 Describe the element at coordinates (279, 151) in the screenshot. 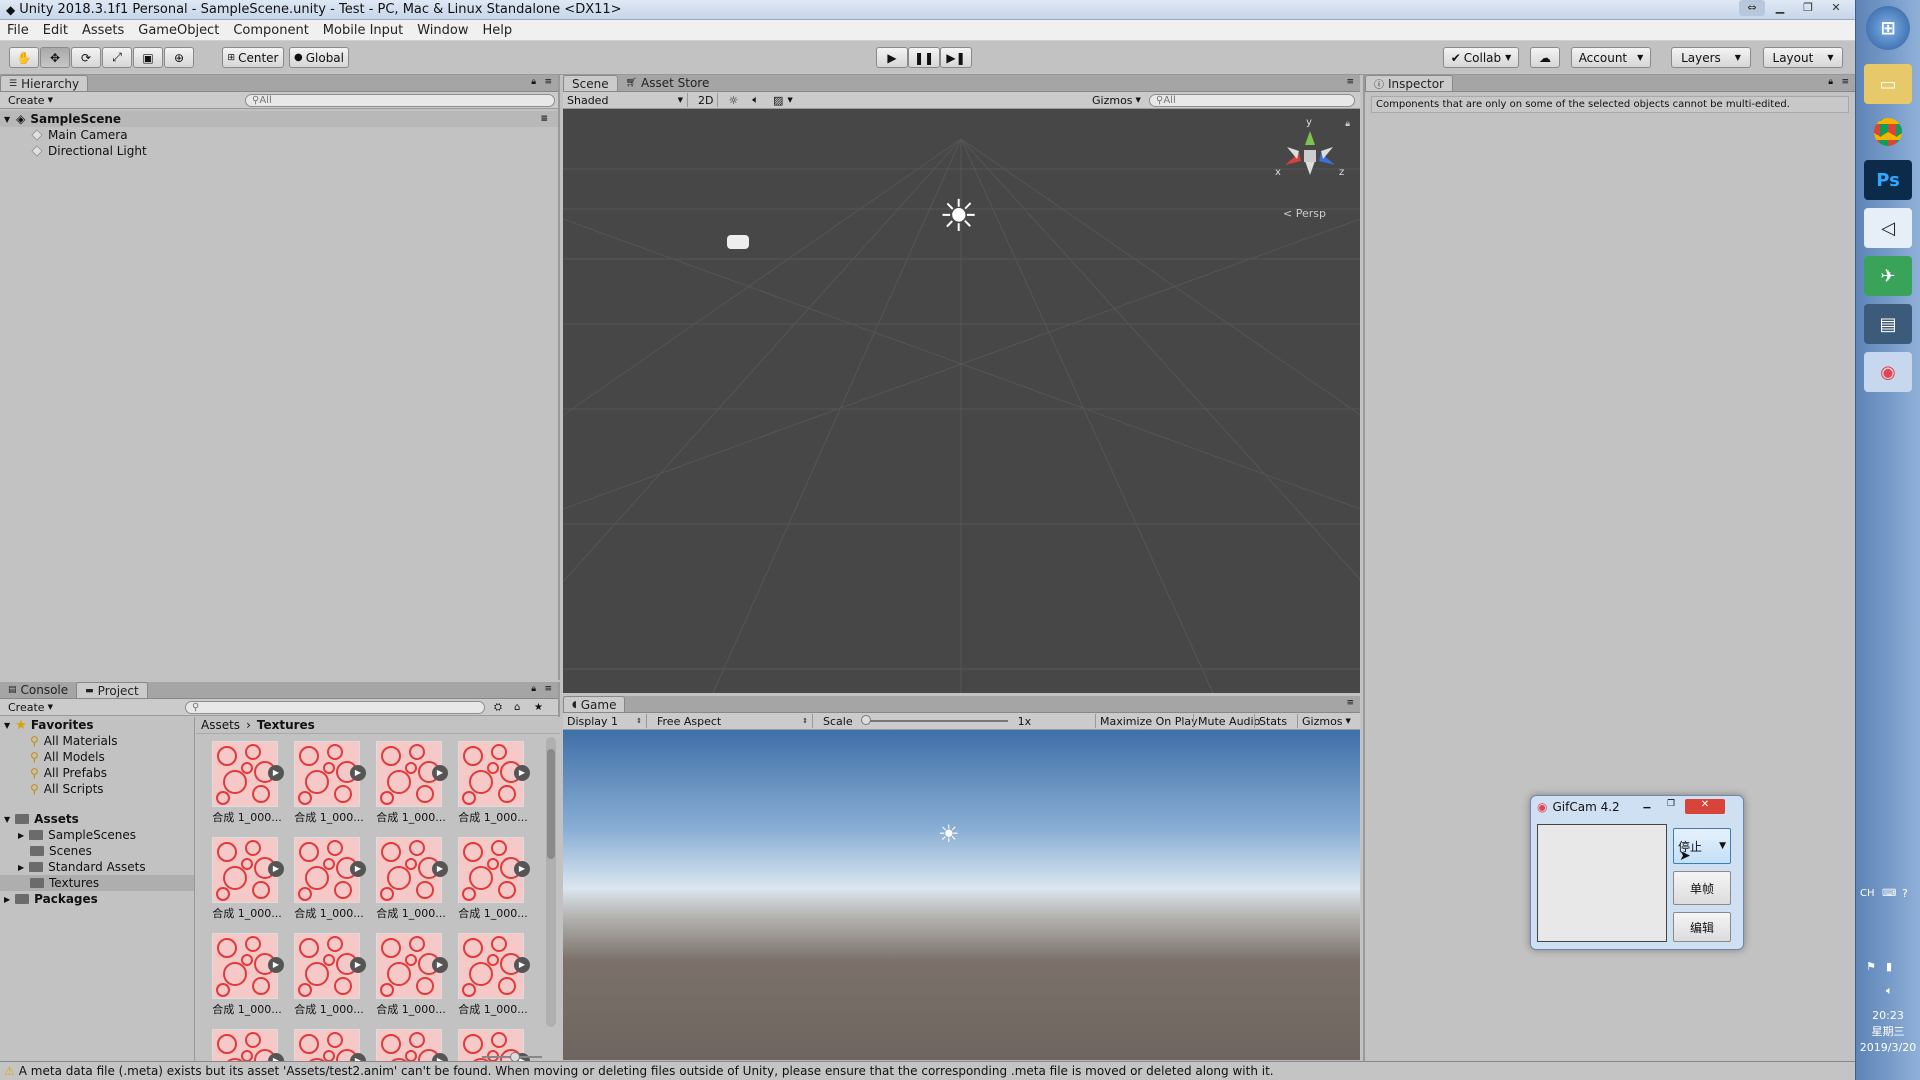

I see `hierarchy-item: Directional Light` at that location.